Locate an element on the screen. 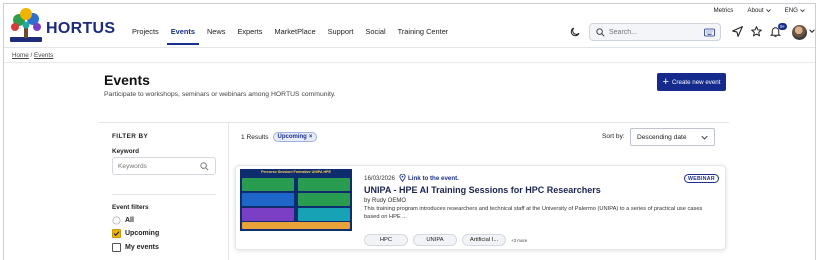 This screenshot has width=820, height=260. filter-upcoming-label: Upcoming is located at coordinates (142, 233).